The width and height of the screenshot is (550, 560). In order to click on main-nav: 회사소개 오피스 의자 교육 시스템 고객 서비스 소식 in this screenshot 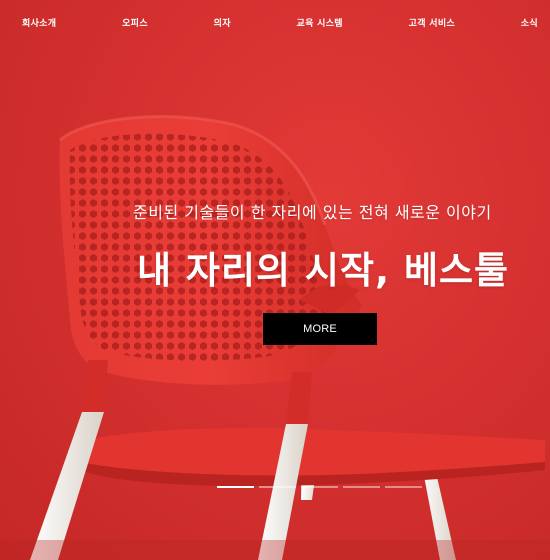, I will do `click(275, 22)`.